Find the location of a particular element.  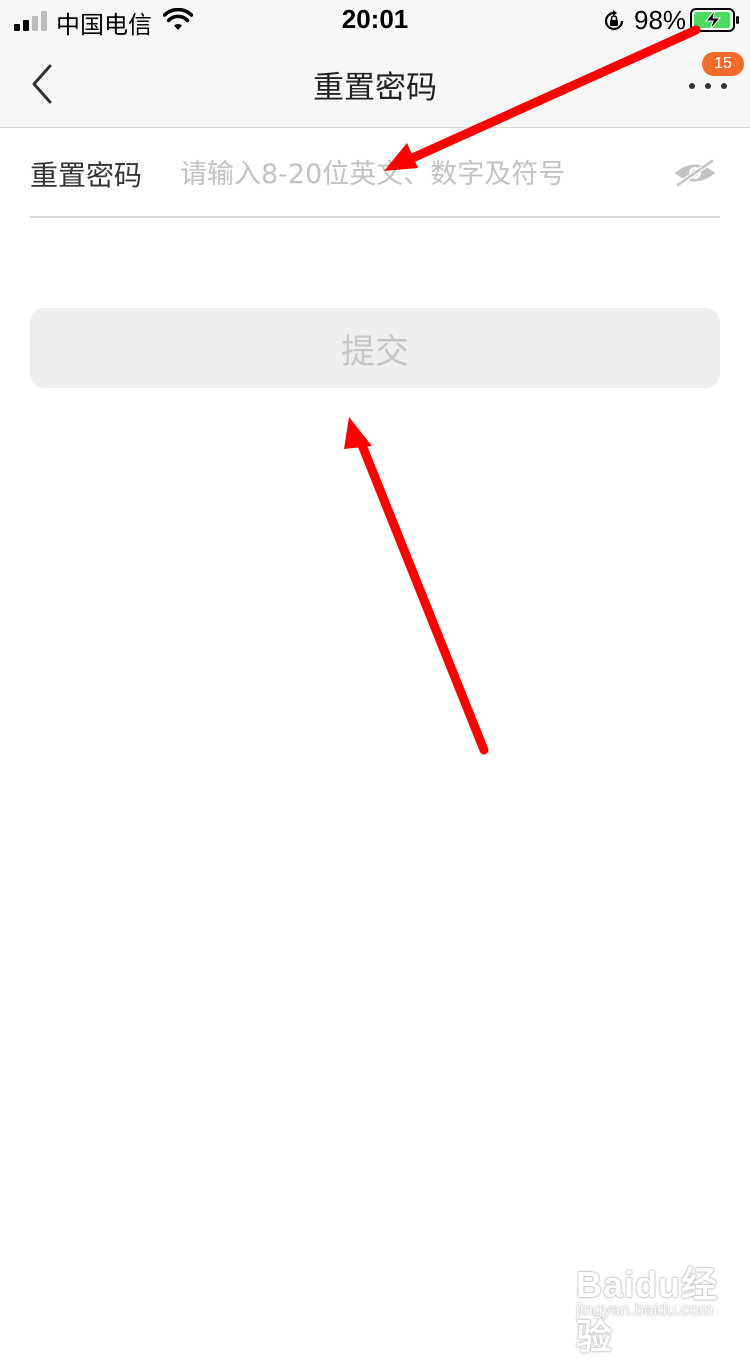

password-visibility-toggle is located at coordinates (695, 173).